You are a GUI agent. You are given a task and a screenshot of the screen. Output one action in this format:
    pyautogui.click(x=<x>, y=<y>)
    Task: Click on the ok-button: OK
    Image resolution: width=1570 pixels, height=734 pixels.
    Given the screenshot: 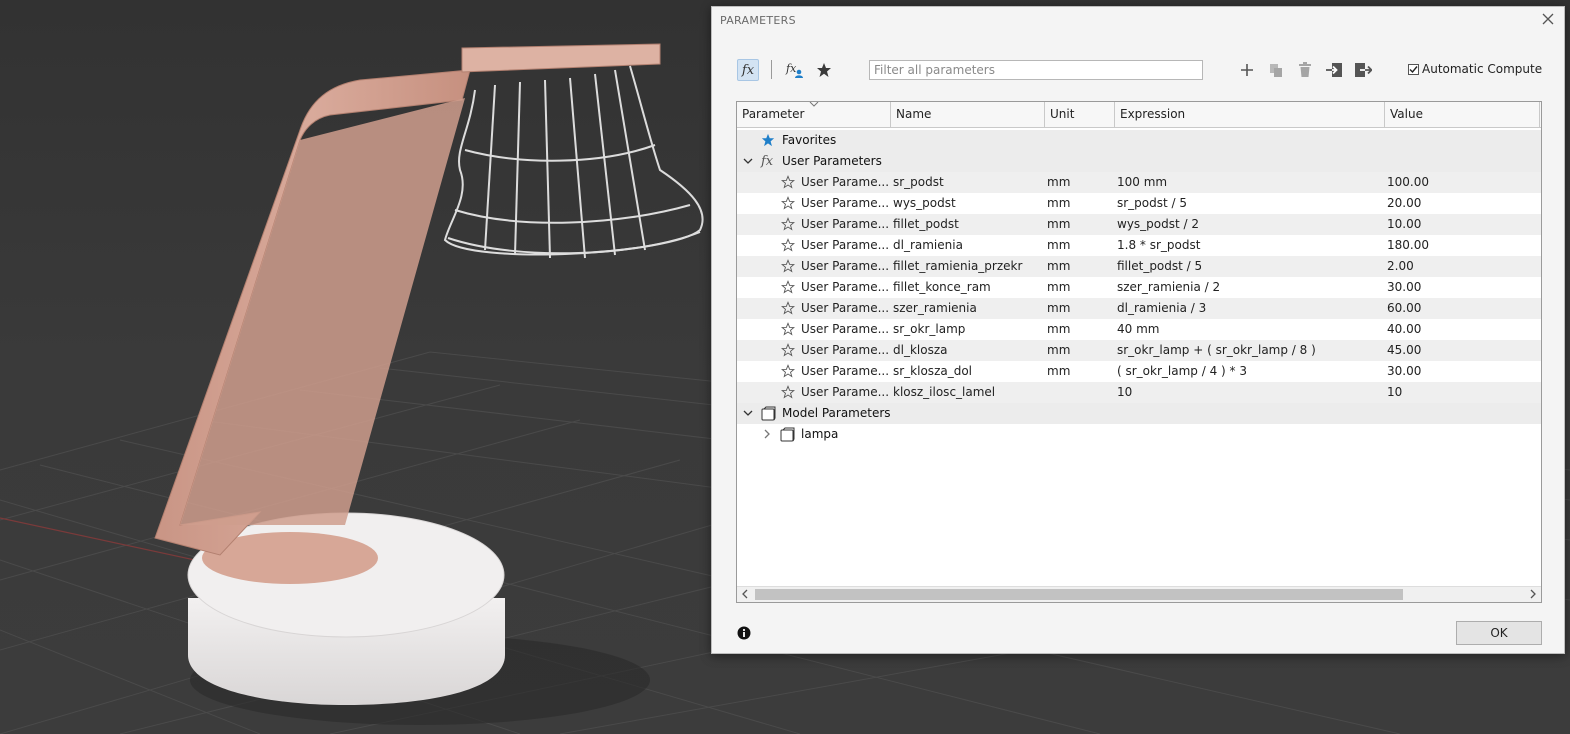 What is the action you would take?
    pyautogui.click(x=1499, y=633)
    